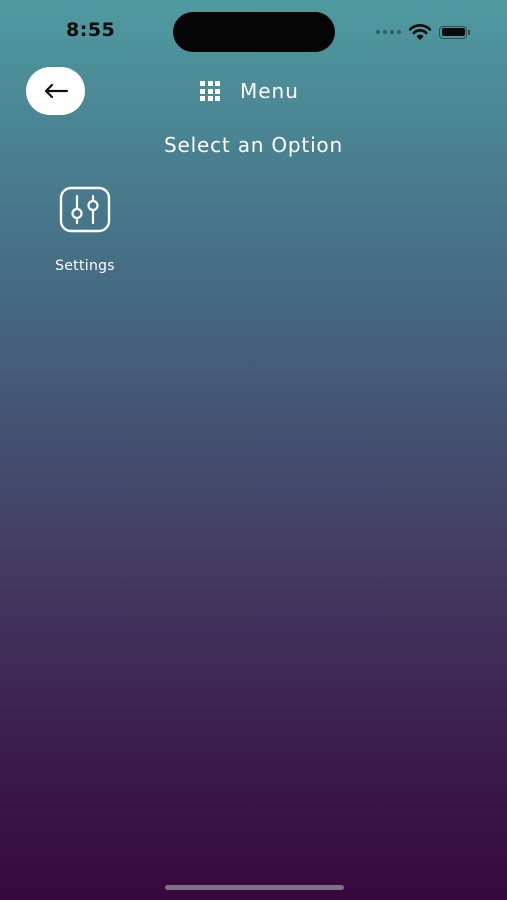 This screenshot has height=900, width=507. What do you see at coordinates (253, 145) in the screenshot?
I see `page-subtitle: Select an Option` at bounding box center [253, 145].